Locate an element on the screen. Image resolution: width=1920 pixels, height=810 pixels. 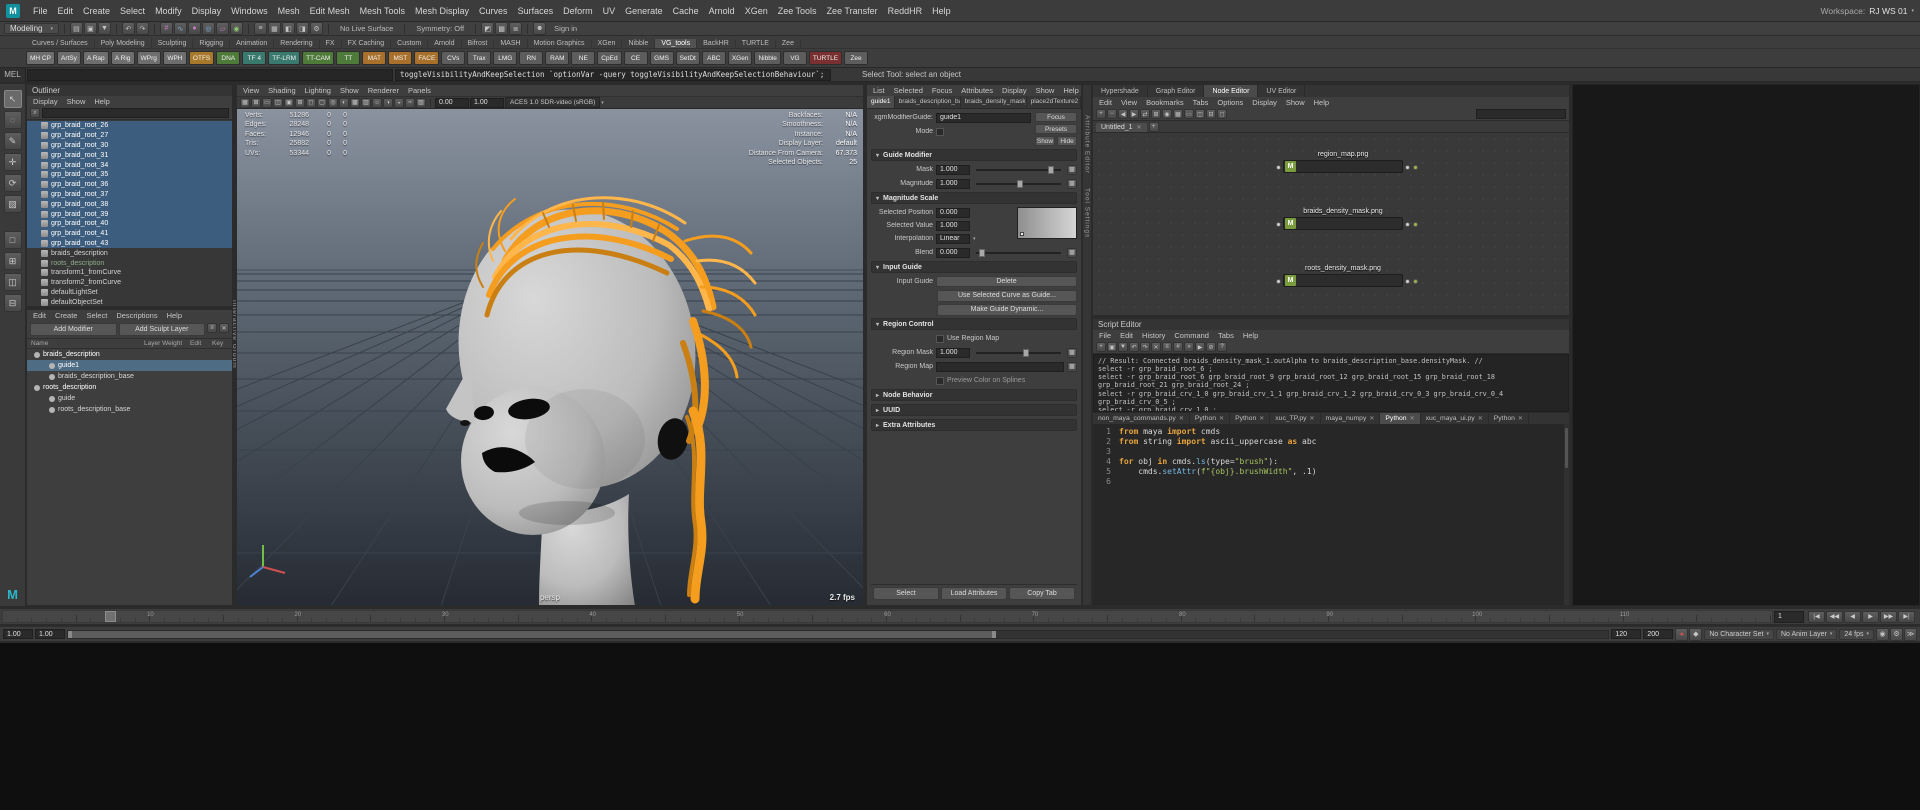
playback-speed-icon: ≫ is located at coordinates (1910, 634).